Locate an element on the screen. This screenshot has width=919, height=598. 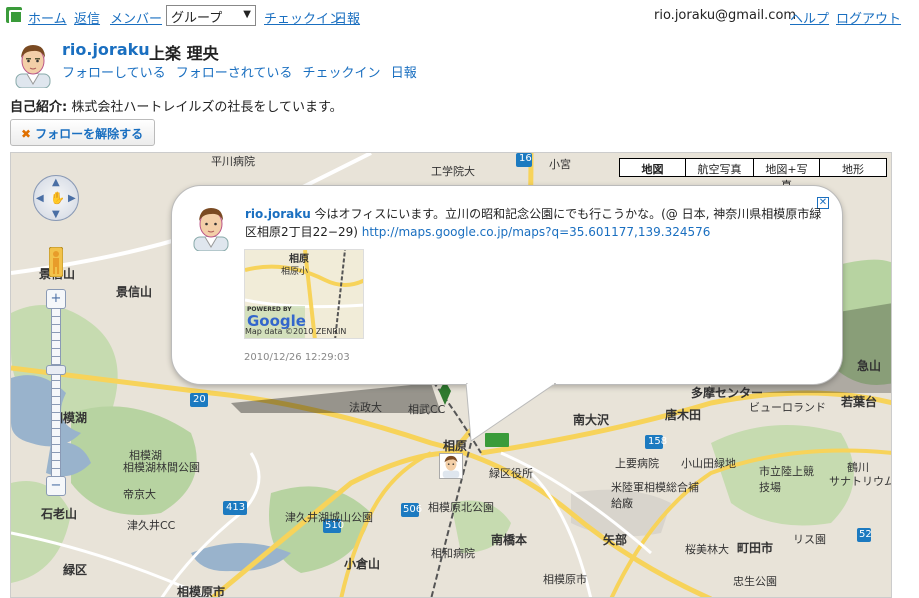
route-number: 52 is located at coordinates (865, 534).